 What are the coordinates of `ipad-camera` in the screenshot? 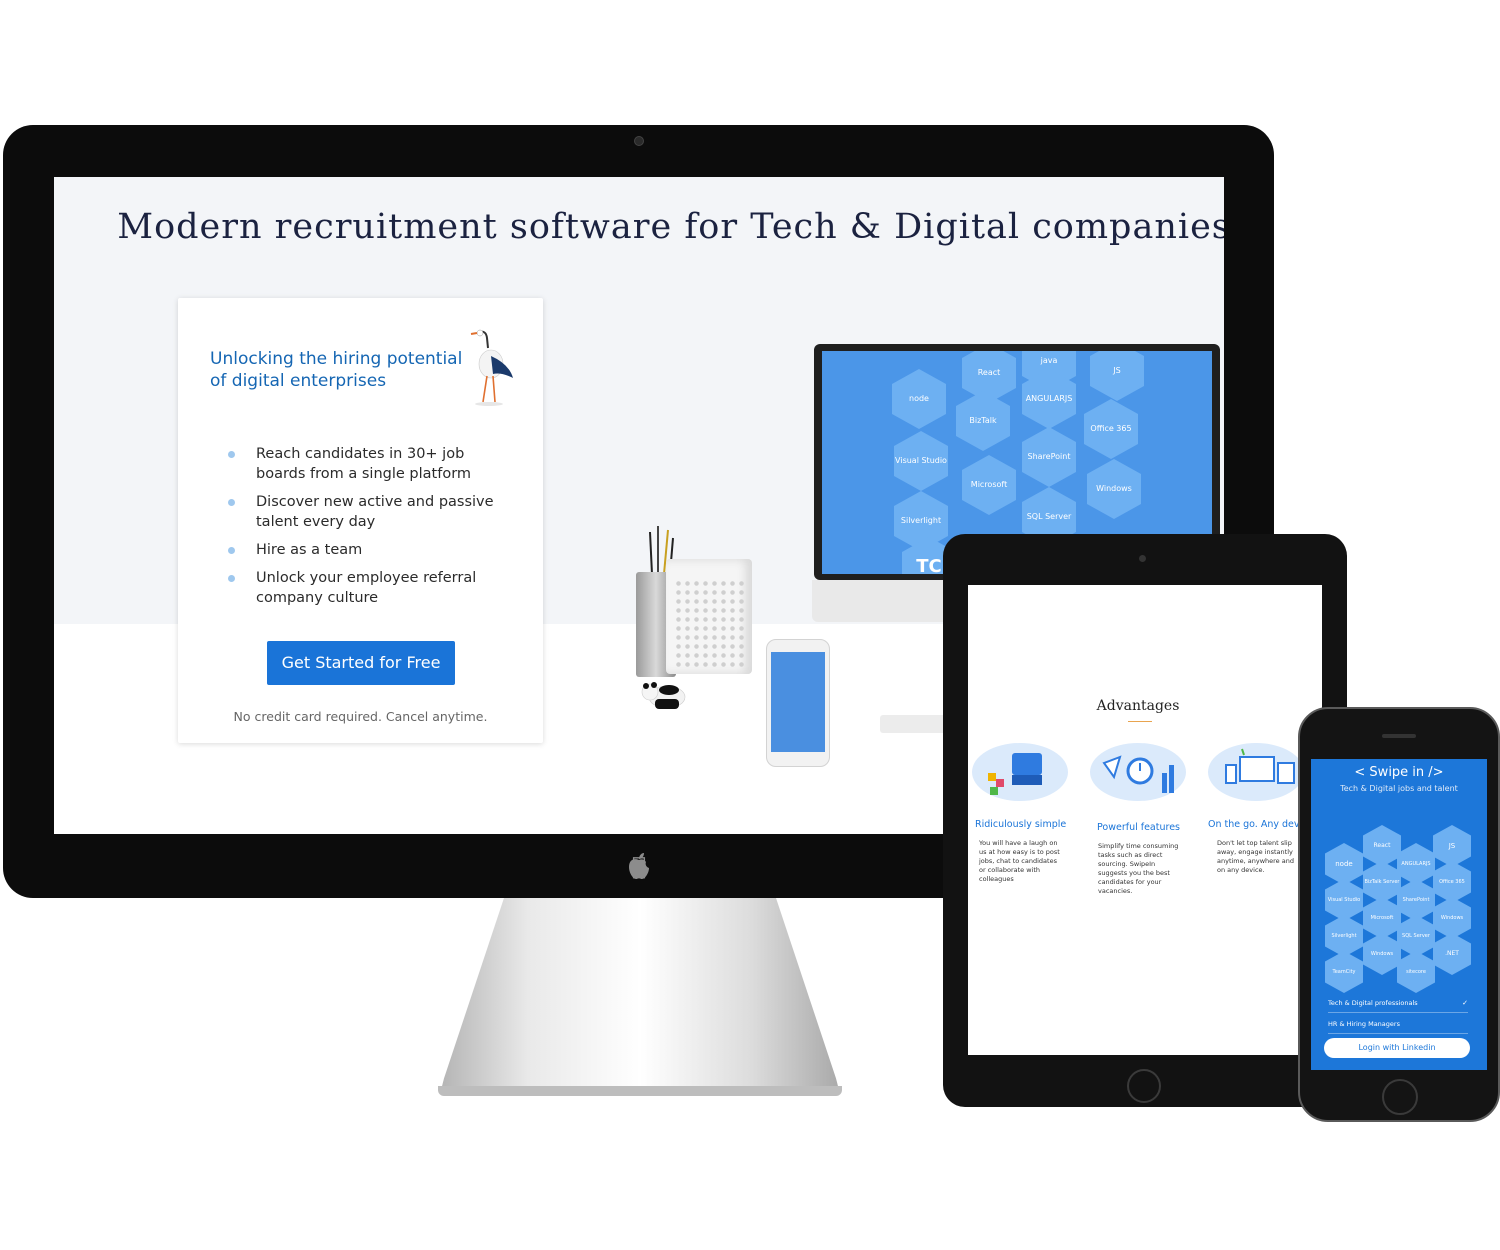 It's located at (1142, 558).